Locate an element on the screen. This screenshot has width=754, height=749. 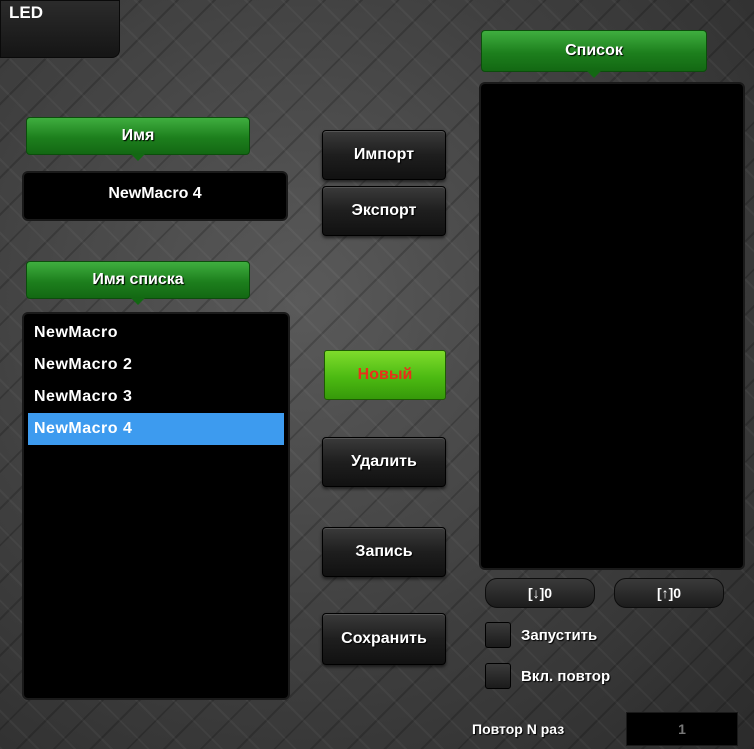
import-button: Импорт is located at coordinates (384, 155).